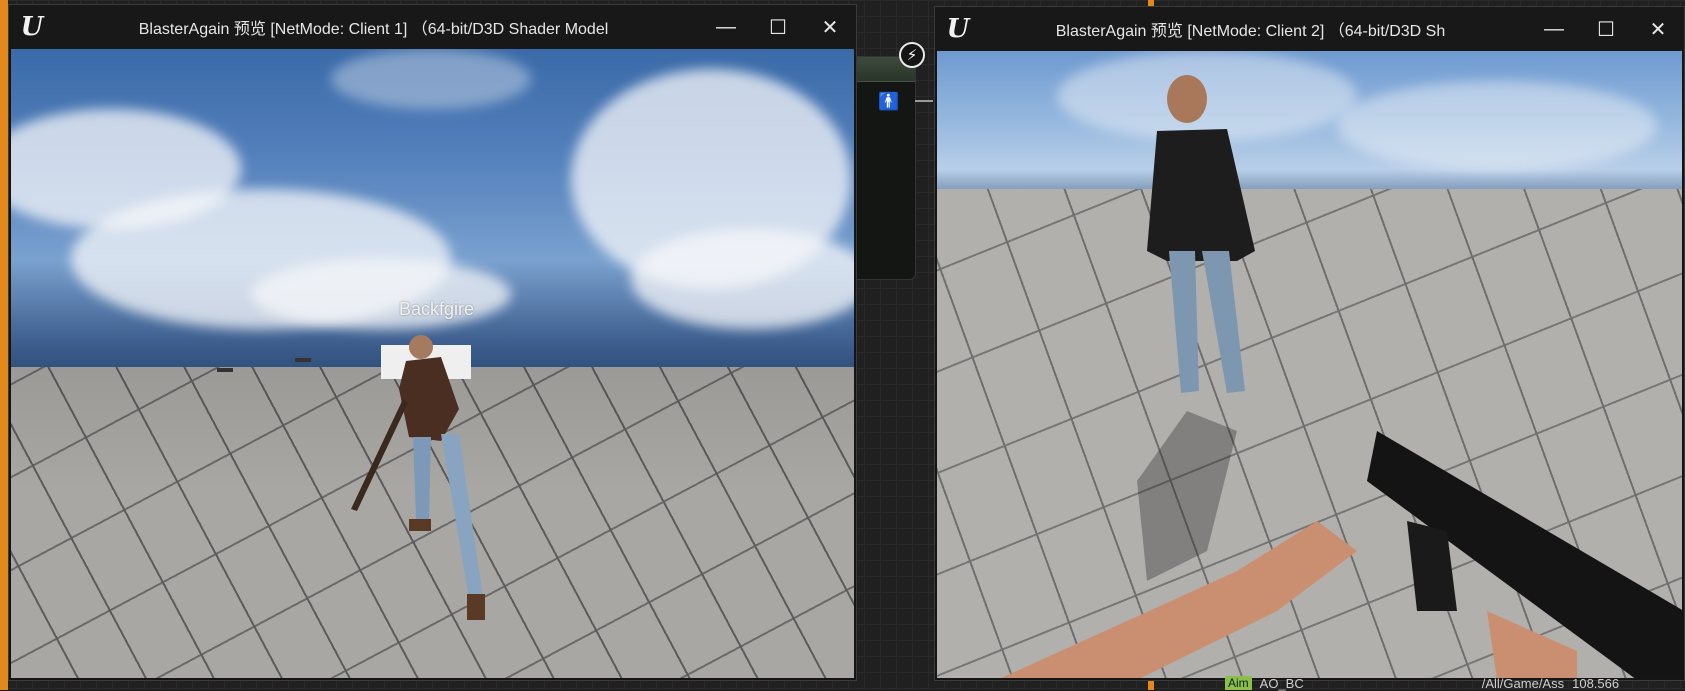 Image resolution: width=1685 pixels, height=691 pixels. What do you see at coordinates (1196, 328) in the screenshot?
I see `other-player-character` at bounding box center [1196, 328].